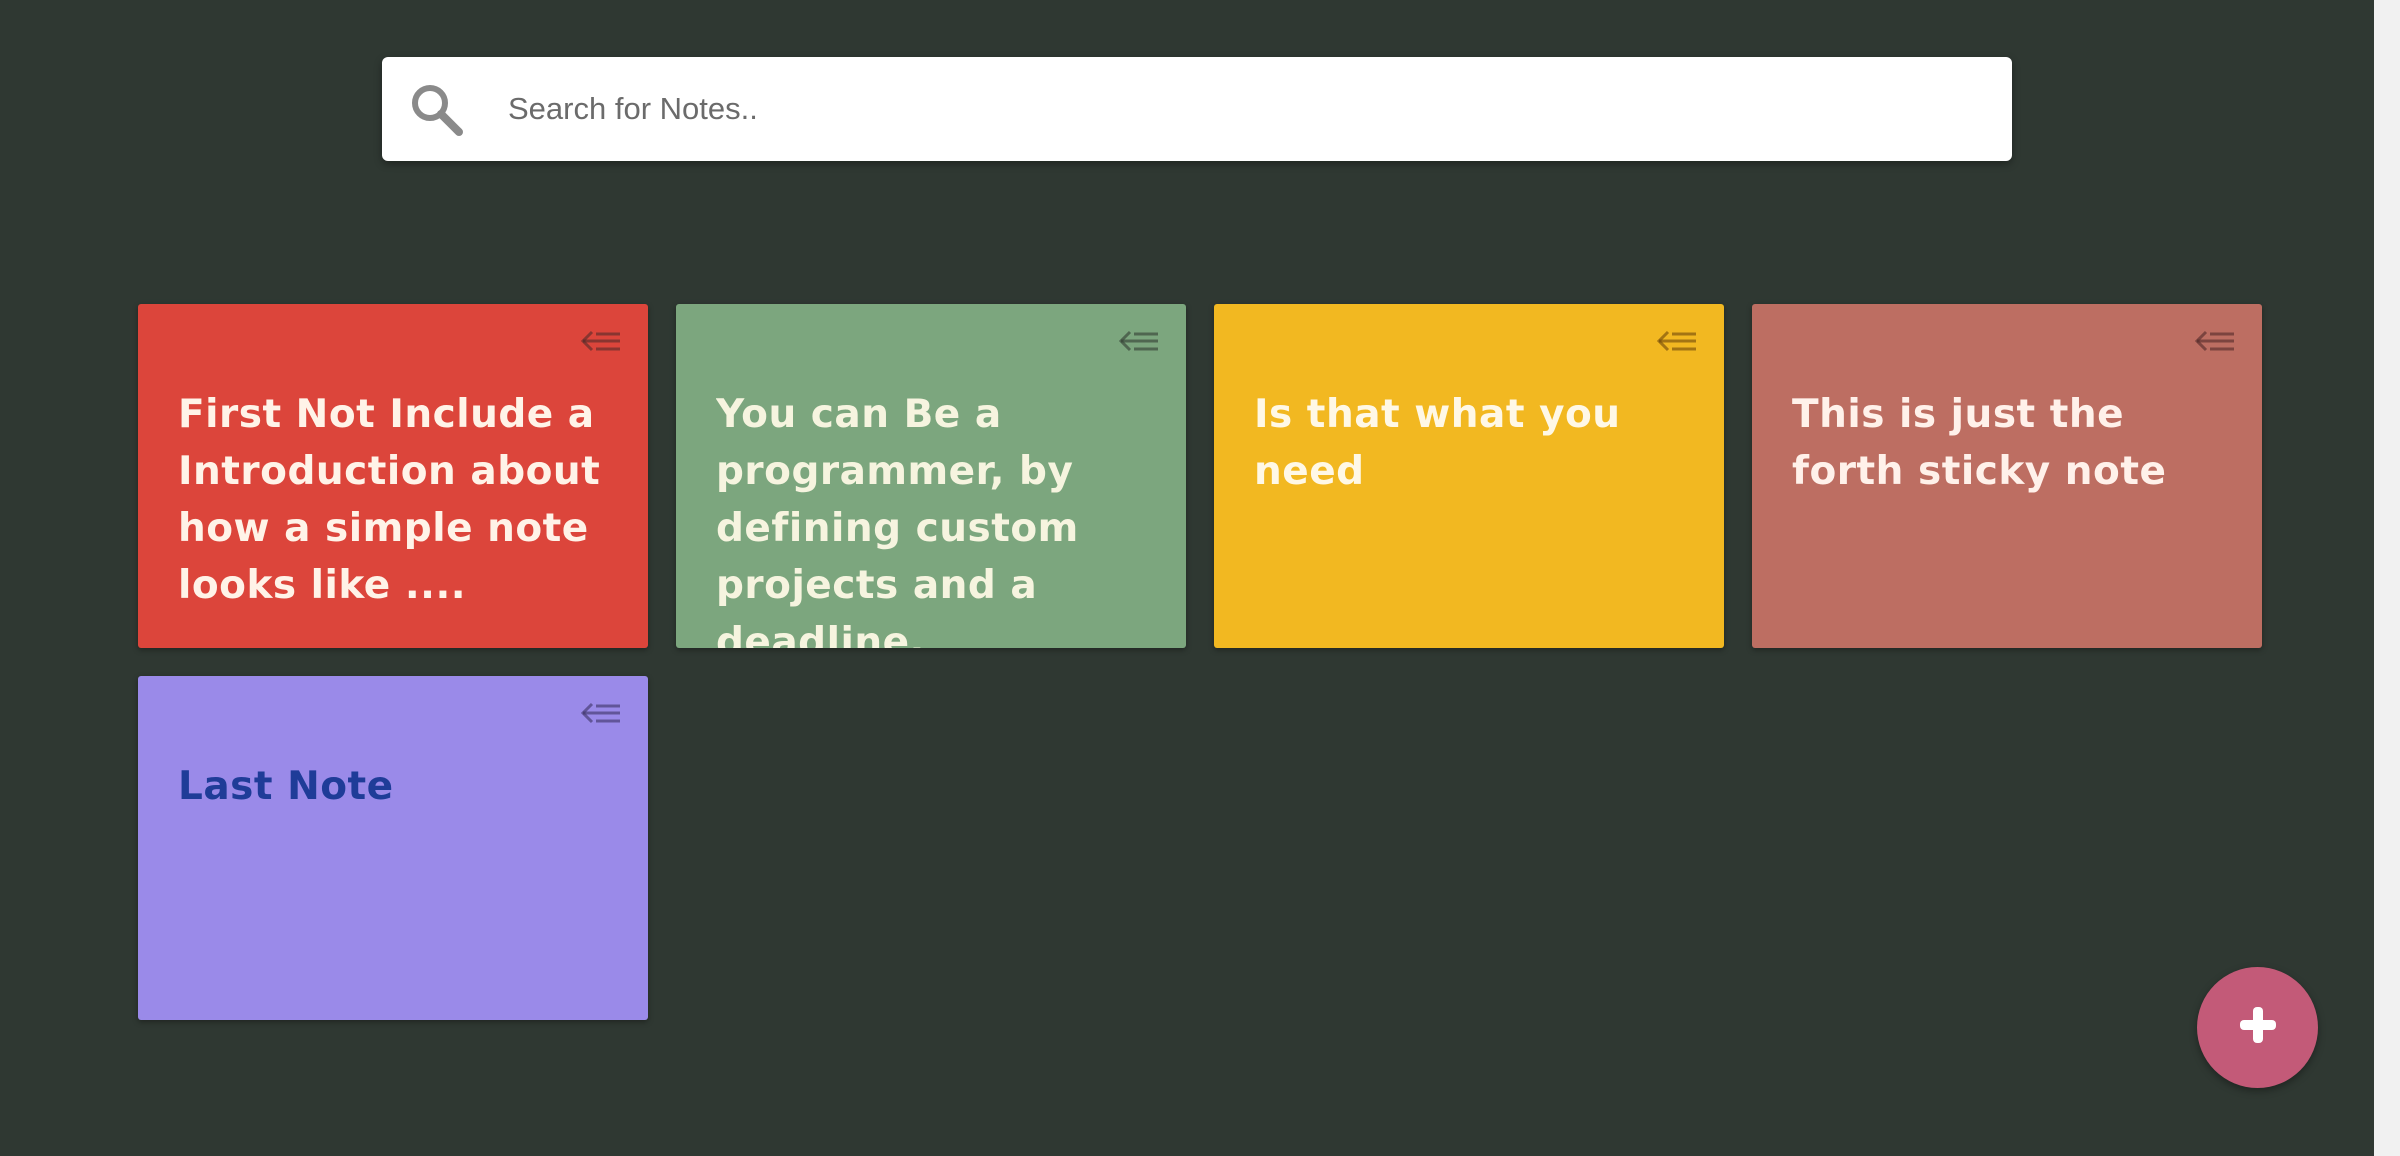 The image size is (2400, 1156). I want to click on note-card: Last Note, so click(393, 848).